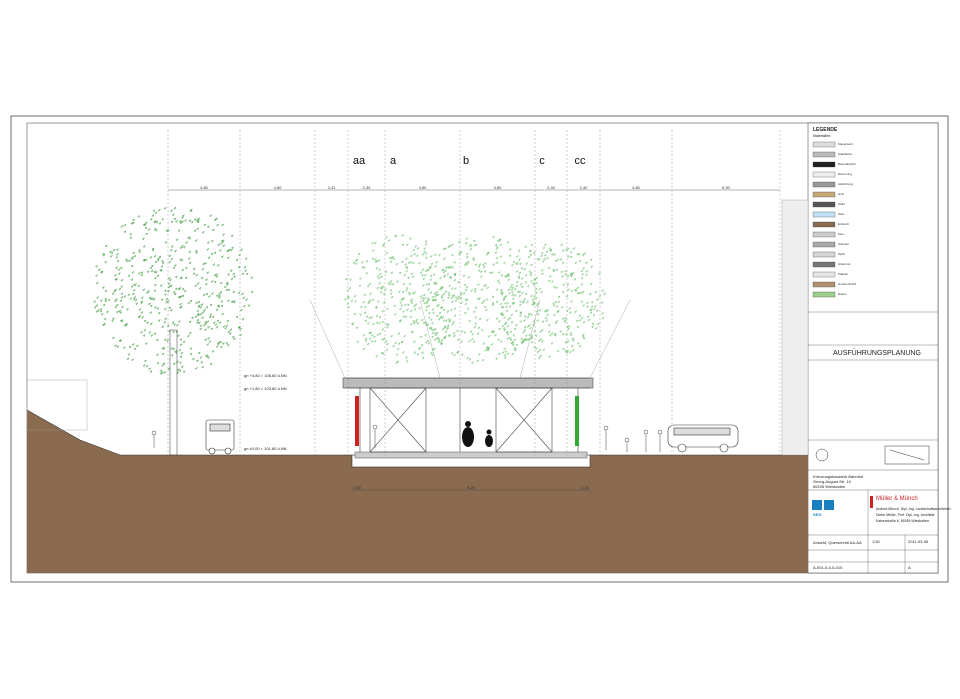 The height and width of the screenshot is (699, 960). Describe the element at coordinates (477, 434) in the screenshot. I see `people-dark` at that location.